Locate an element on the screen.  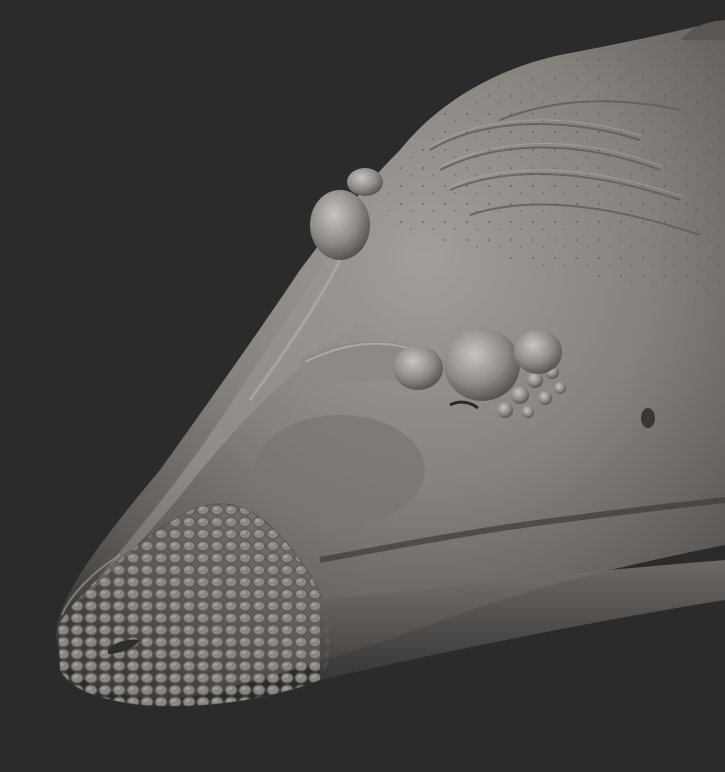
ear-opening is located at coordinates (648, 418).